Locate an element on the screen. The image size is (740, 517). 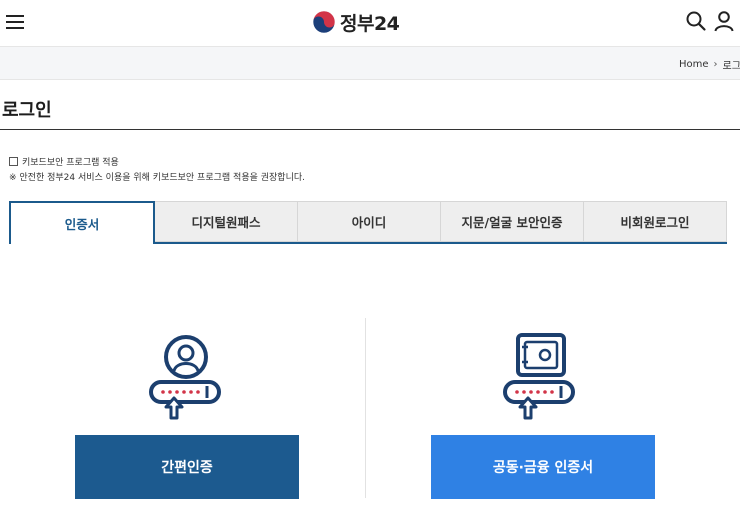
breadcrumb-bar: Home › 로그인 is located at coordinates (370, 63).